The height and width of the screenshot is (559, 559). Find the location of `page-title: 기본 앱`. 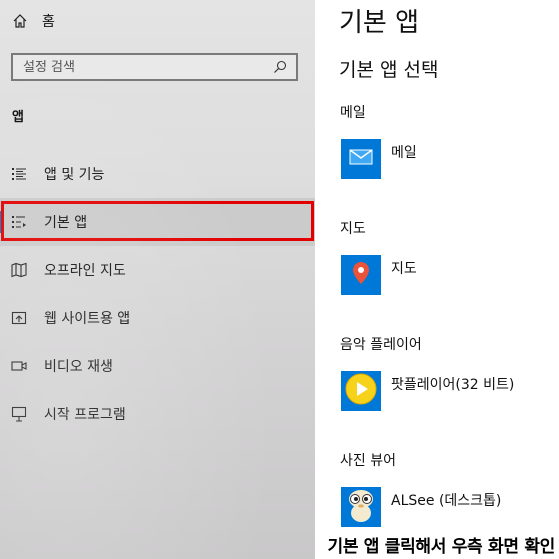

page-title: 기본 앱 is located at coordinates (379, 23).